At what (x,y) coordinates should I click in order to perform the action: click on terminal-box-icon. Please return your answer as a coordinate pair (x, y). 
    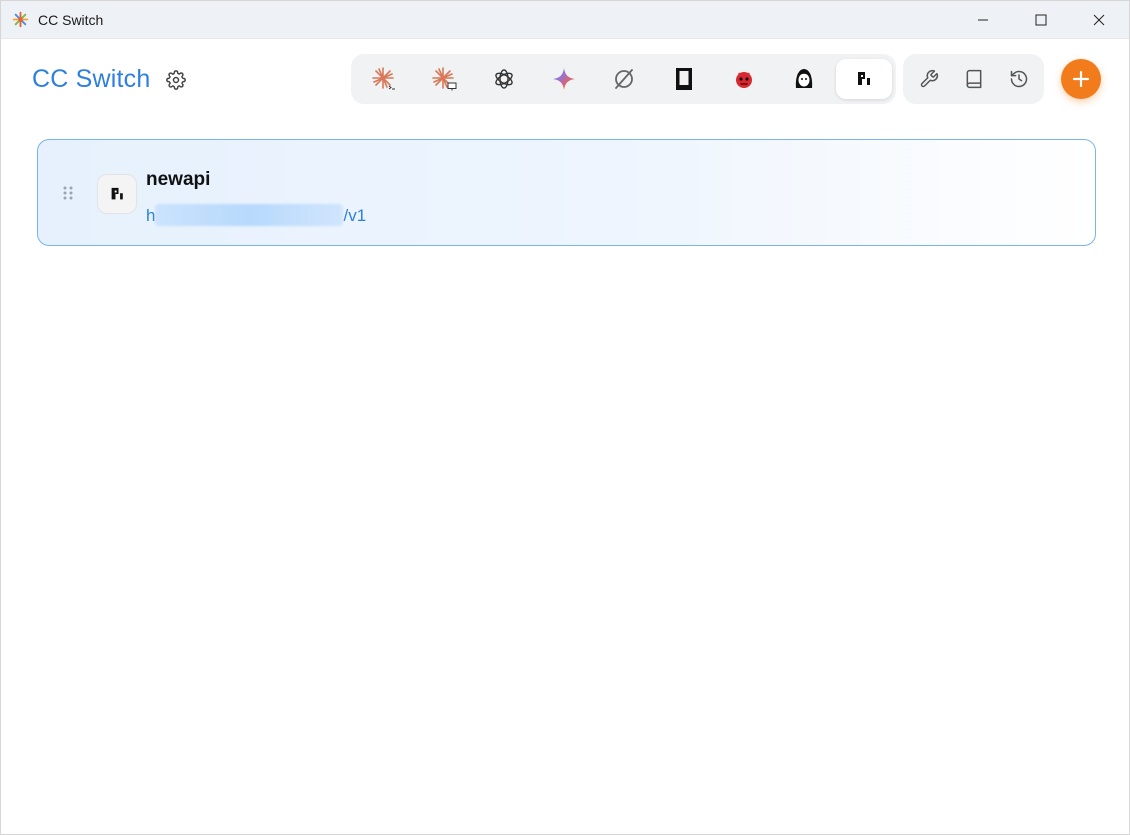
    Looking at the image, I should click on (684, 79).